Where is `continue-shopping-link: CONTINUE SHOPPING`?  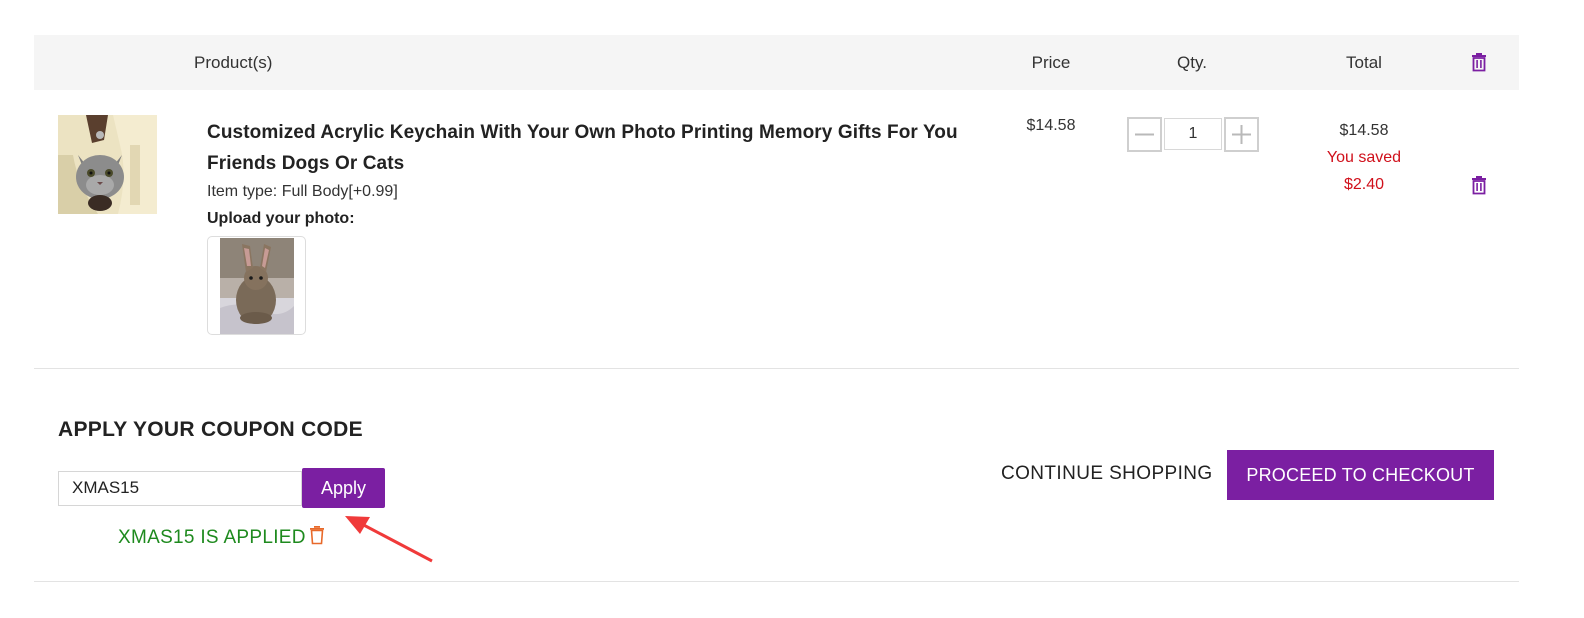 continue-shopping-link: CONTINUE SHOPPING is located at coordinates (1107, 474).